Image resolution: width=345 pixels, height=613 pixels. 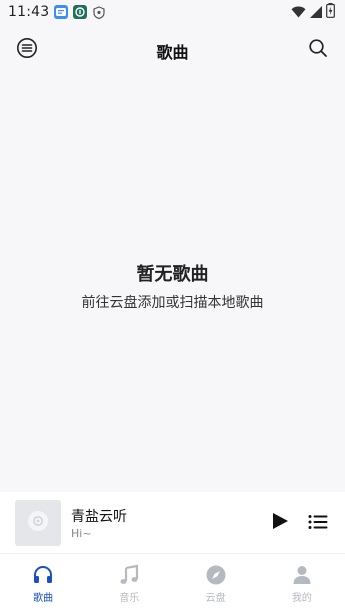 I want to click on person-icon, so click(x=302, y=575).